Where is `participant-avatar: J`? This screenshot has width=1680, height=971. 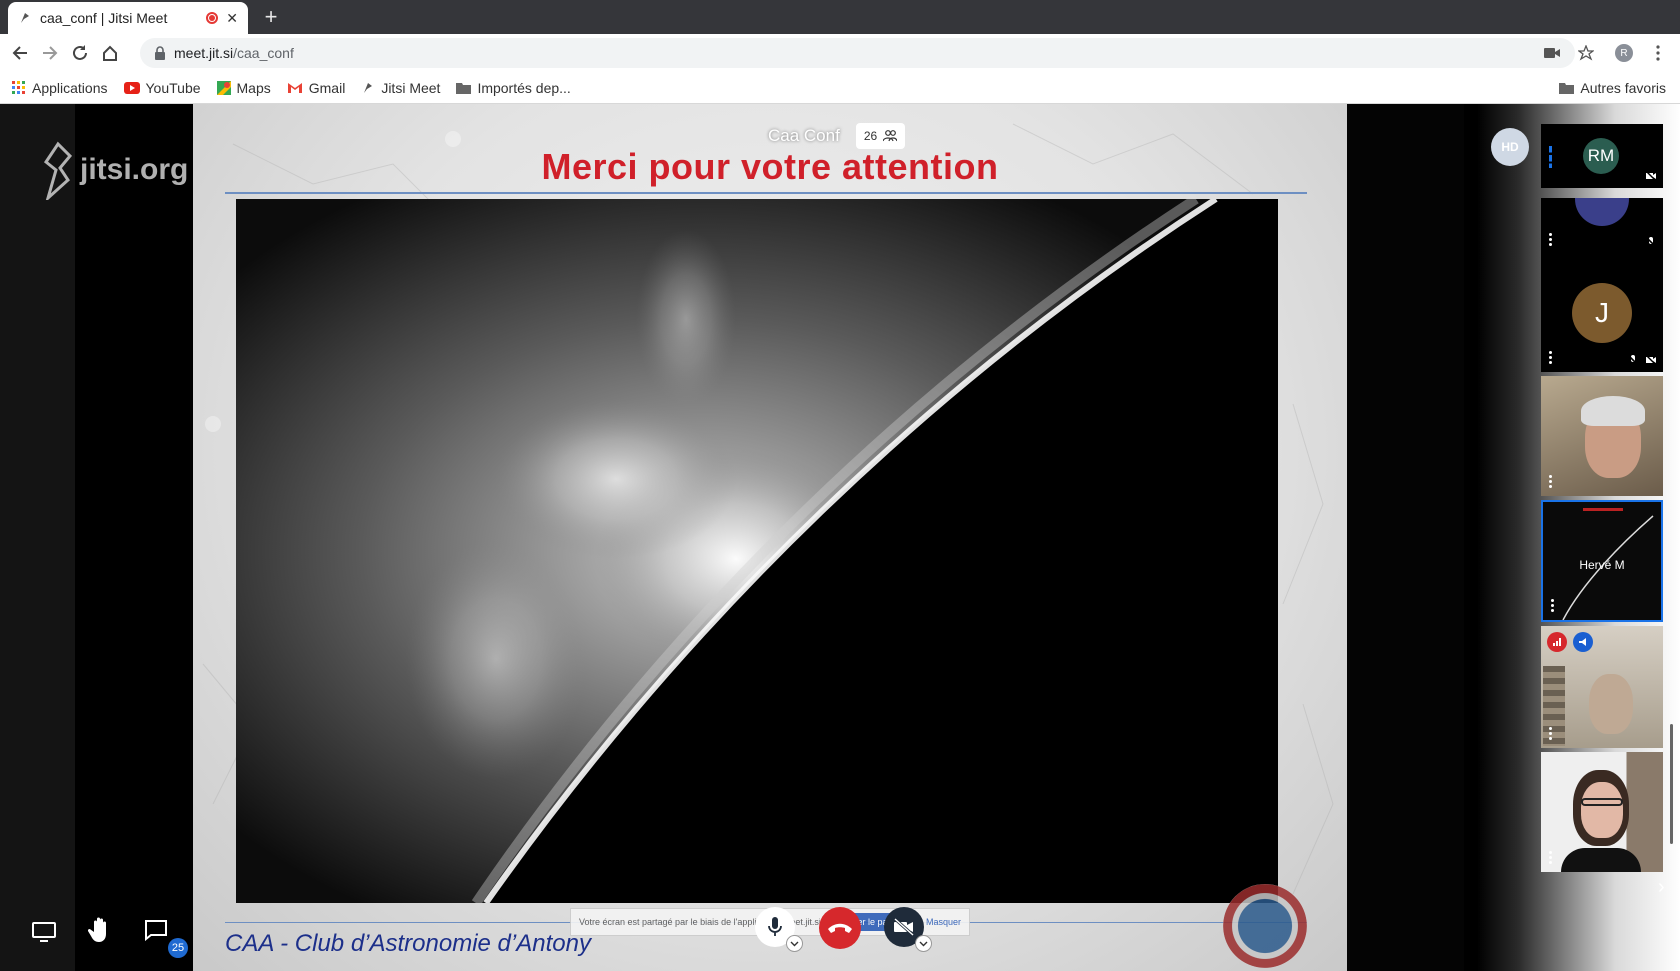
participant-avatar: J is located at coordinates (1602, 313).